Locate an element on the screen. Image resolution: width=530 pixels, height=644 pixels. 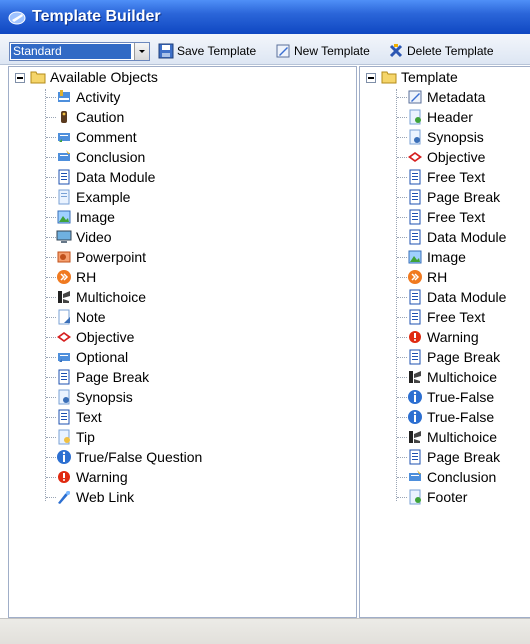
tree-item-label: Image is located at coordinates (446, 257).